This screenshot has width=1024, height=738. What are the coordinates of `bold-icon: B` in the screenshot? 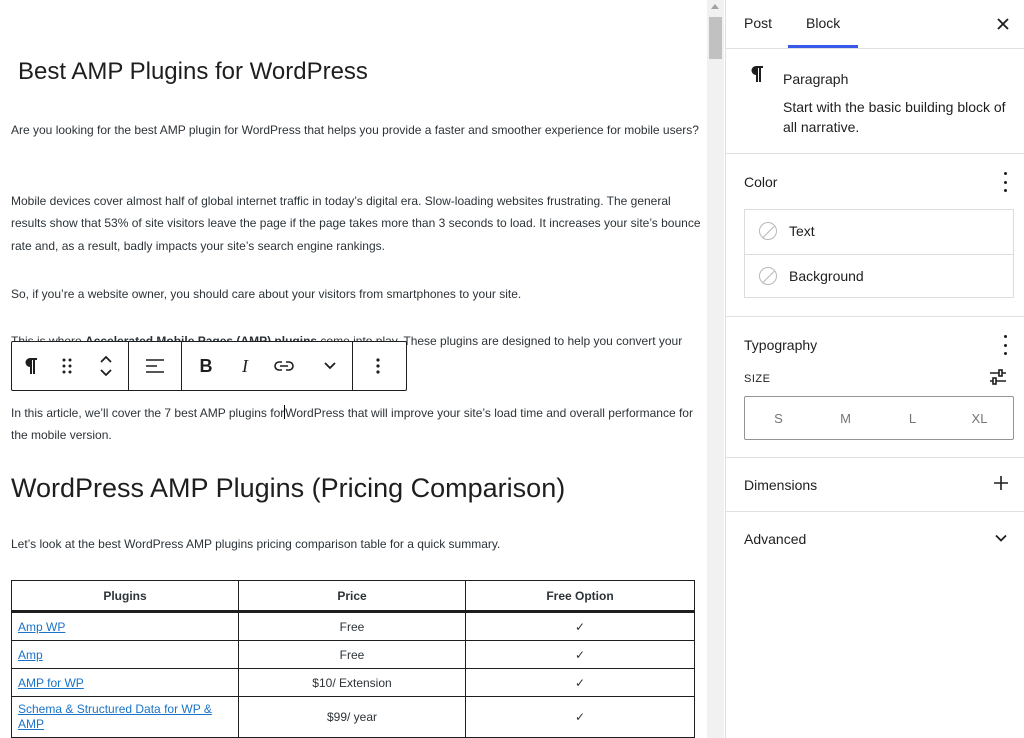 It's located at (206, 366).